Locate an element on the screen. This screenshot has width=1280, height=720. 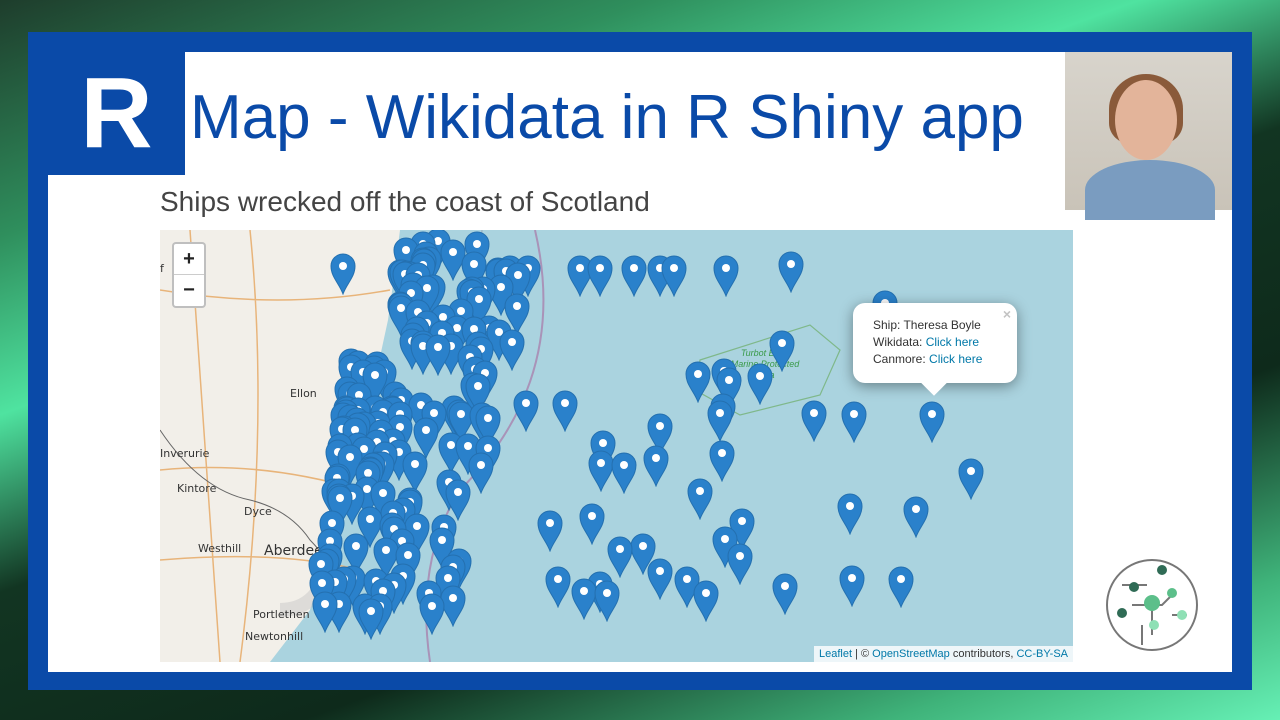
place-label-inverurie: Inverurie is located at coordinates (185, 453).